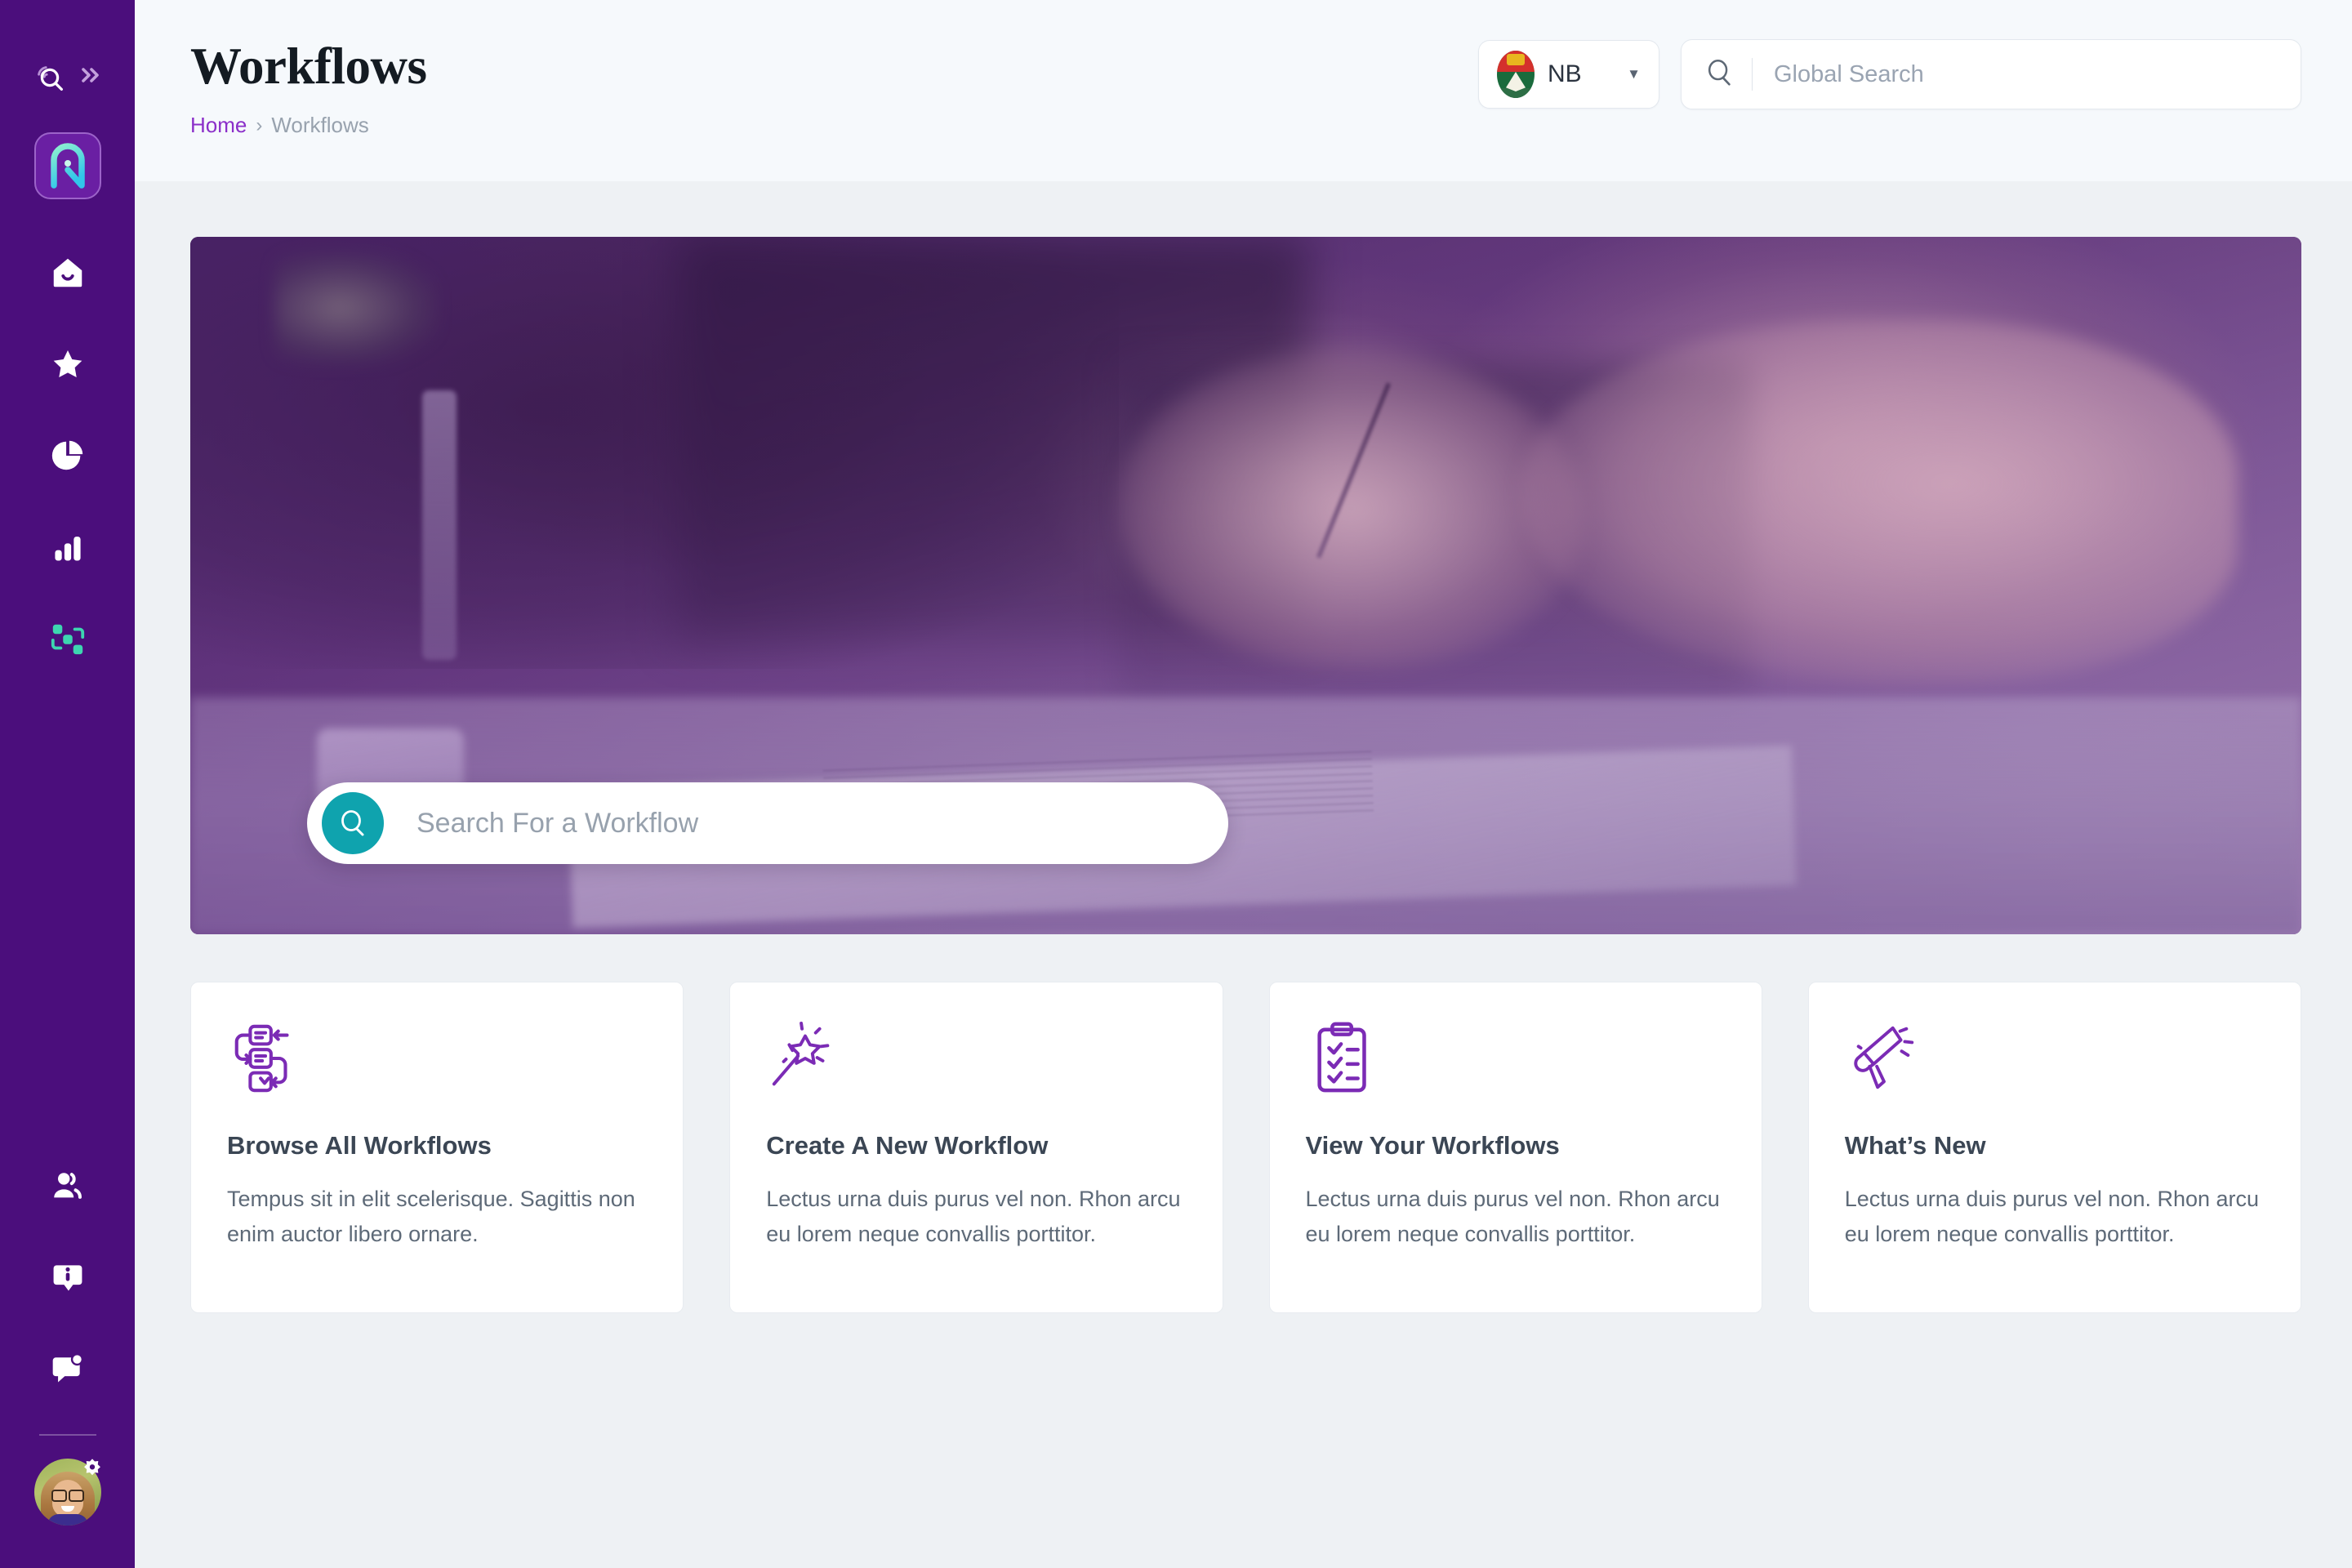 The width and height of the screenshot is (2352, 1568). I want to click on info-bubble-icon, so click(68, 1279).